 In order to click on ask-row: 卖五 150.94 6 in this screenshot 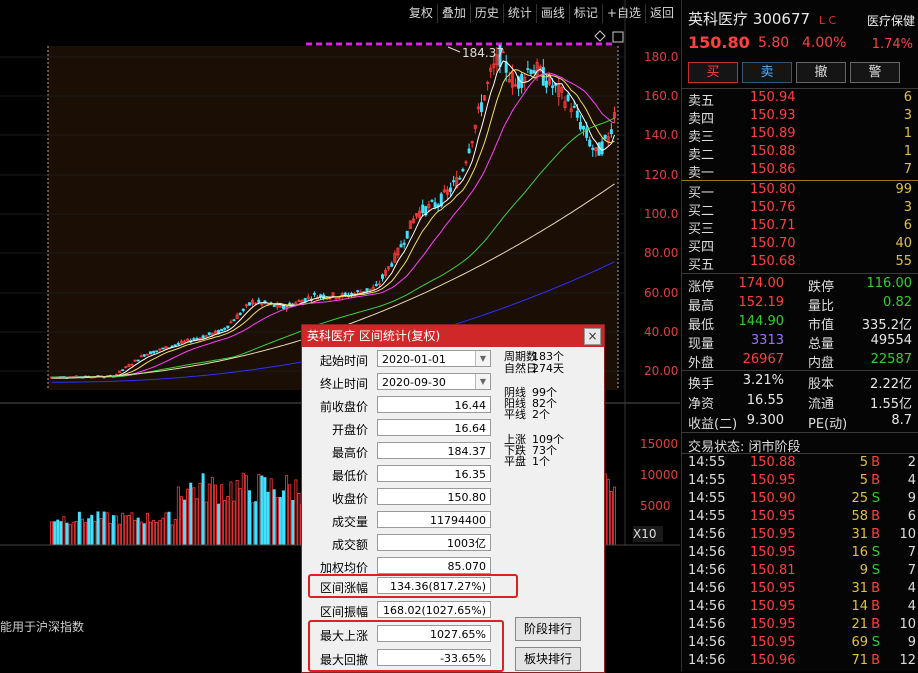, I will do `click(800, 99)`.